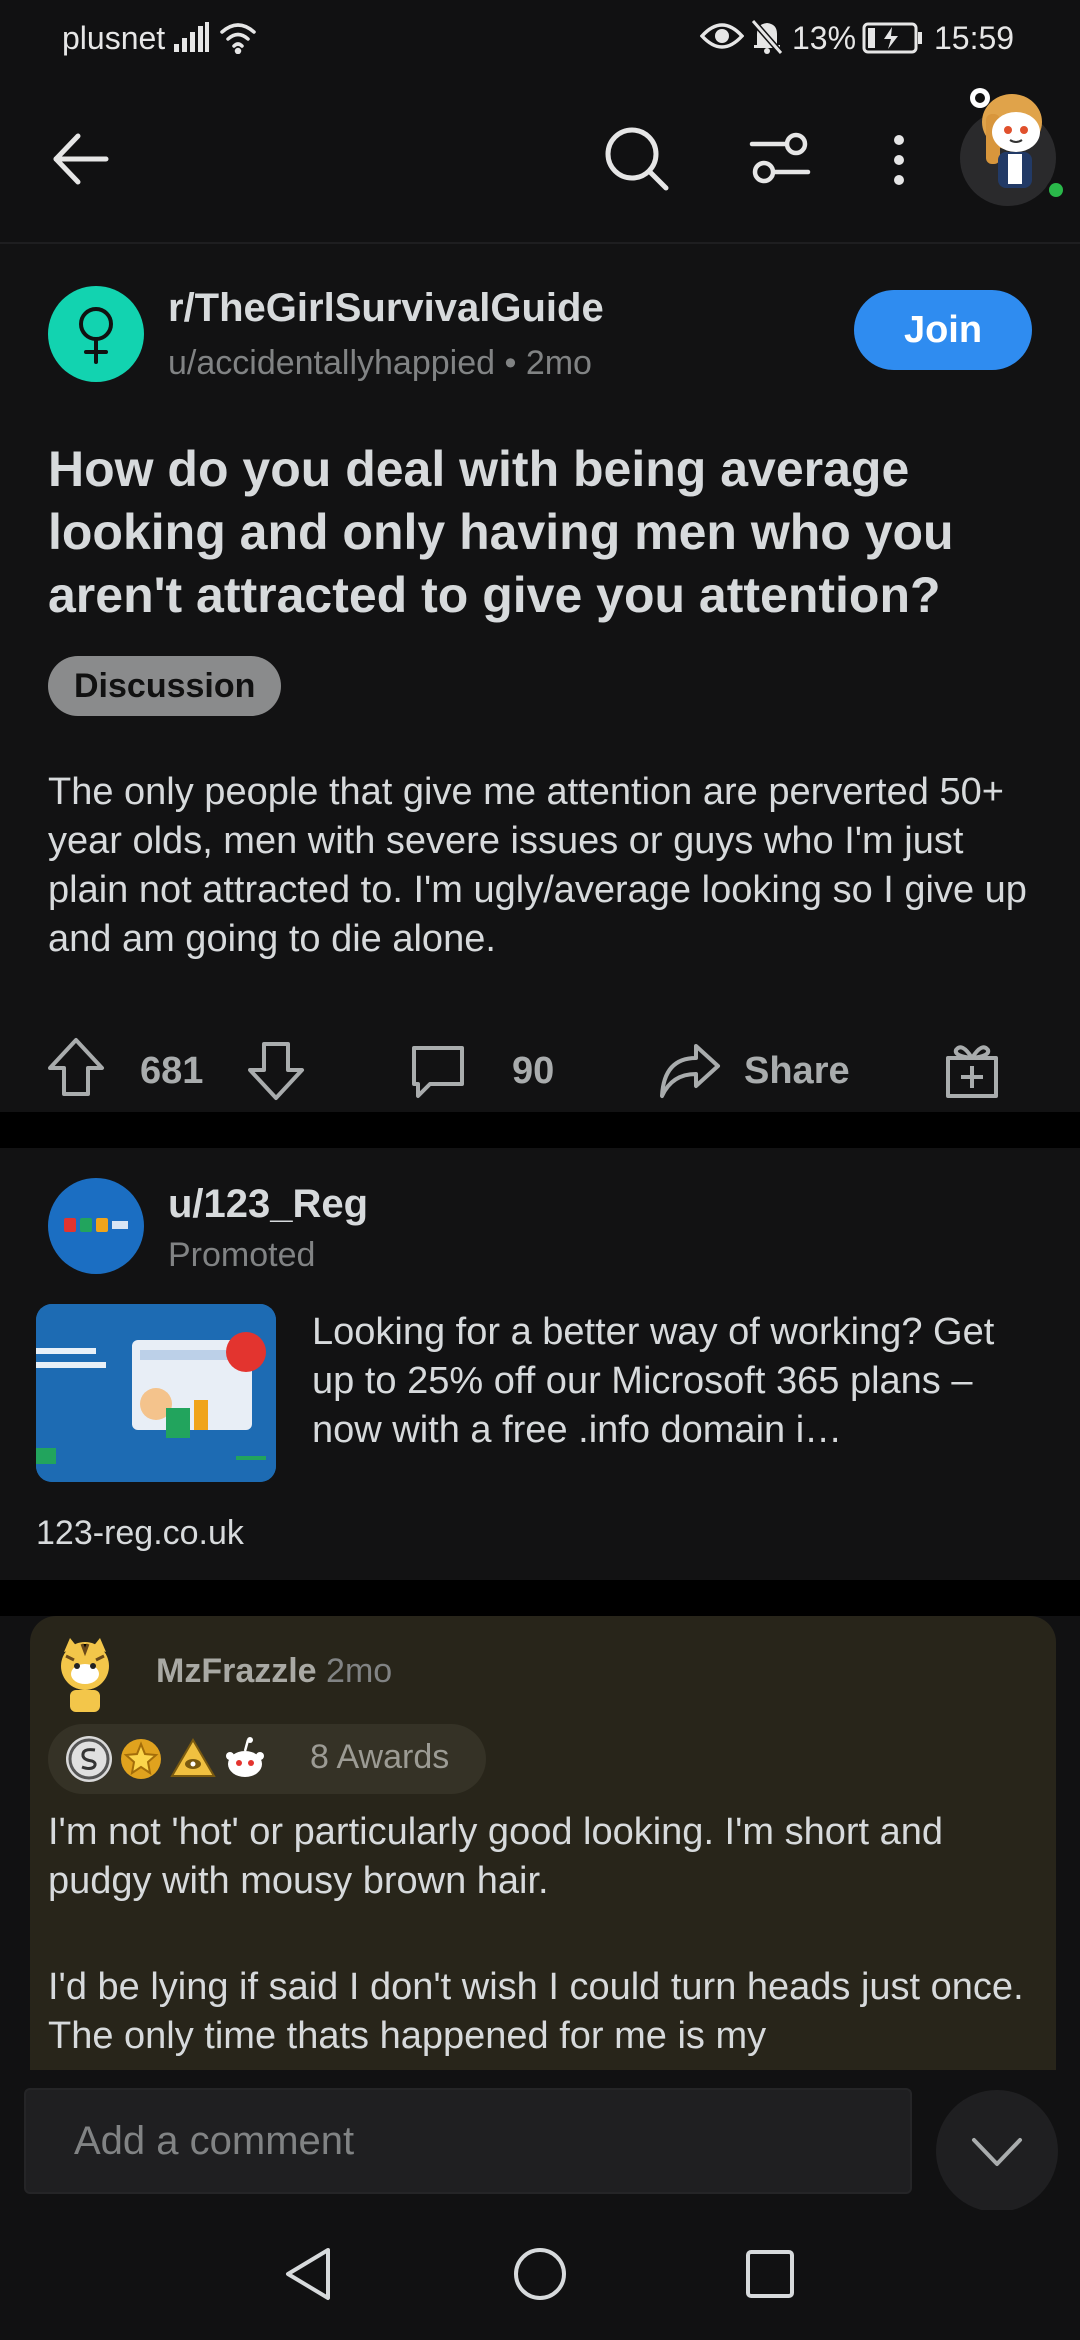  What do you see at coordinates (172, 1071) in the screenshot?
I see `vote-count: 681` at bounding box center [172, 1071].